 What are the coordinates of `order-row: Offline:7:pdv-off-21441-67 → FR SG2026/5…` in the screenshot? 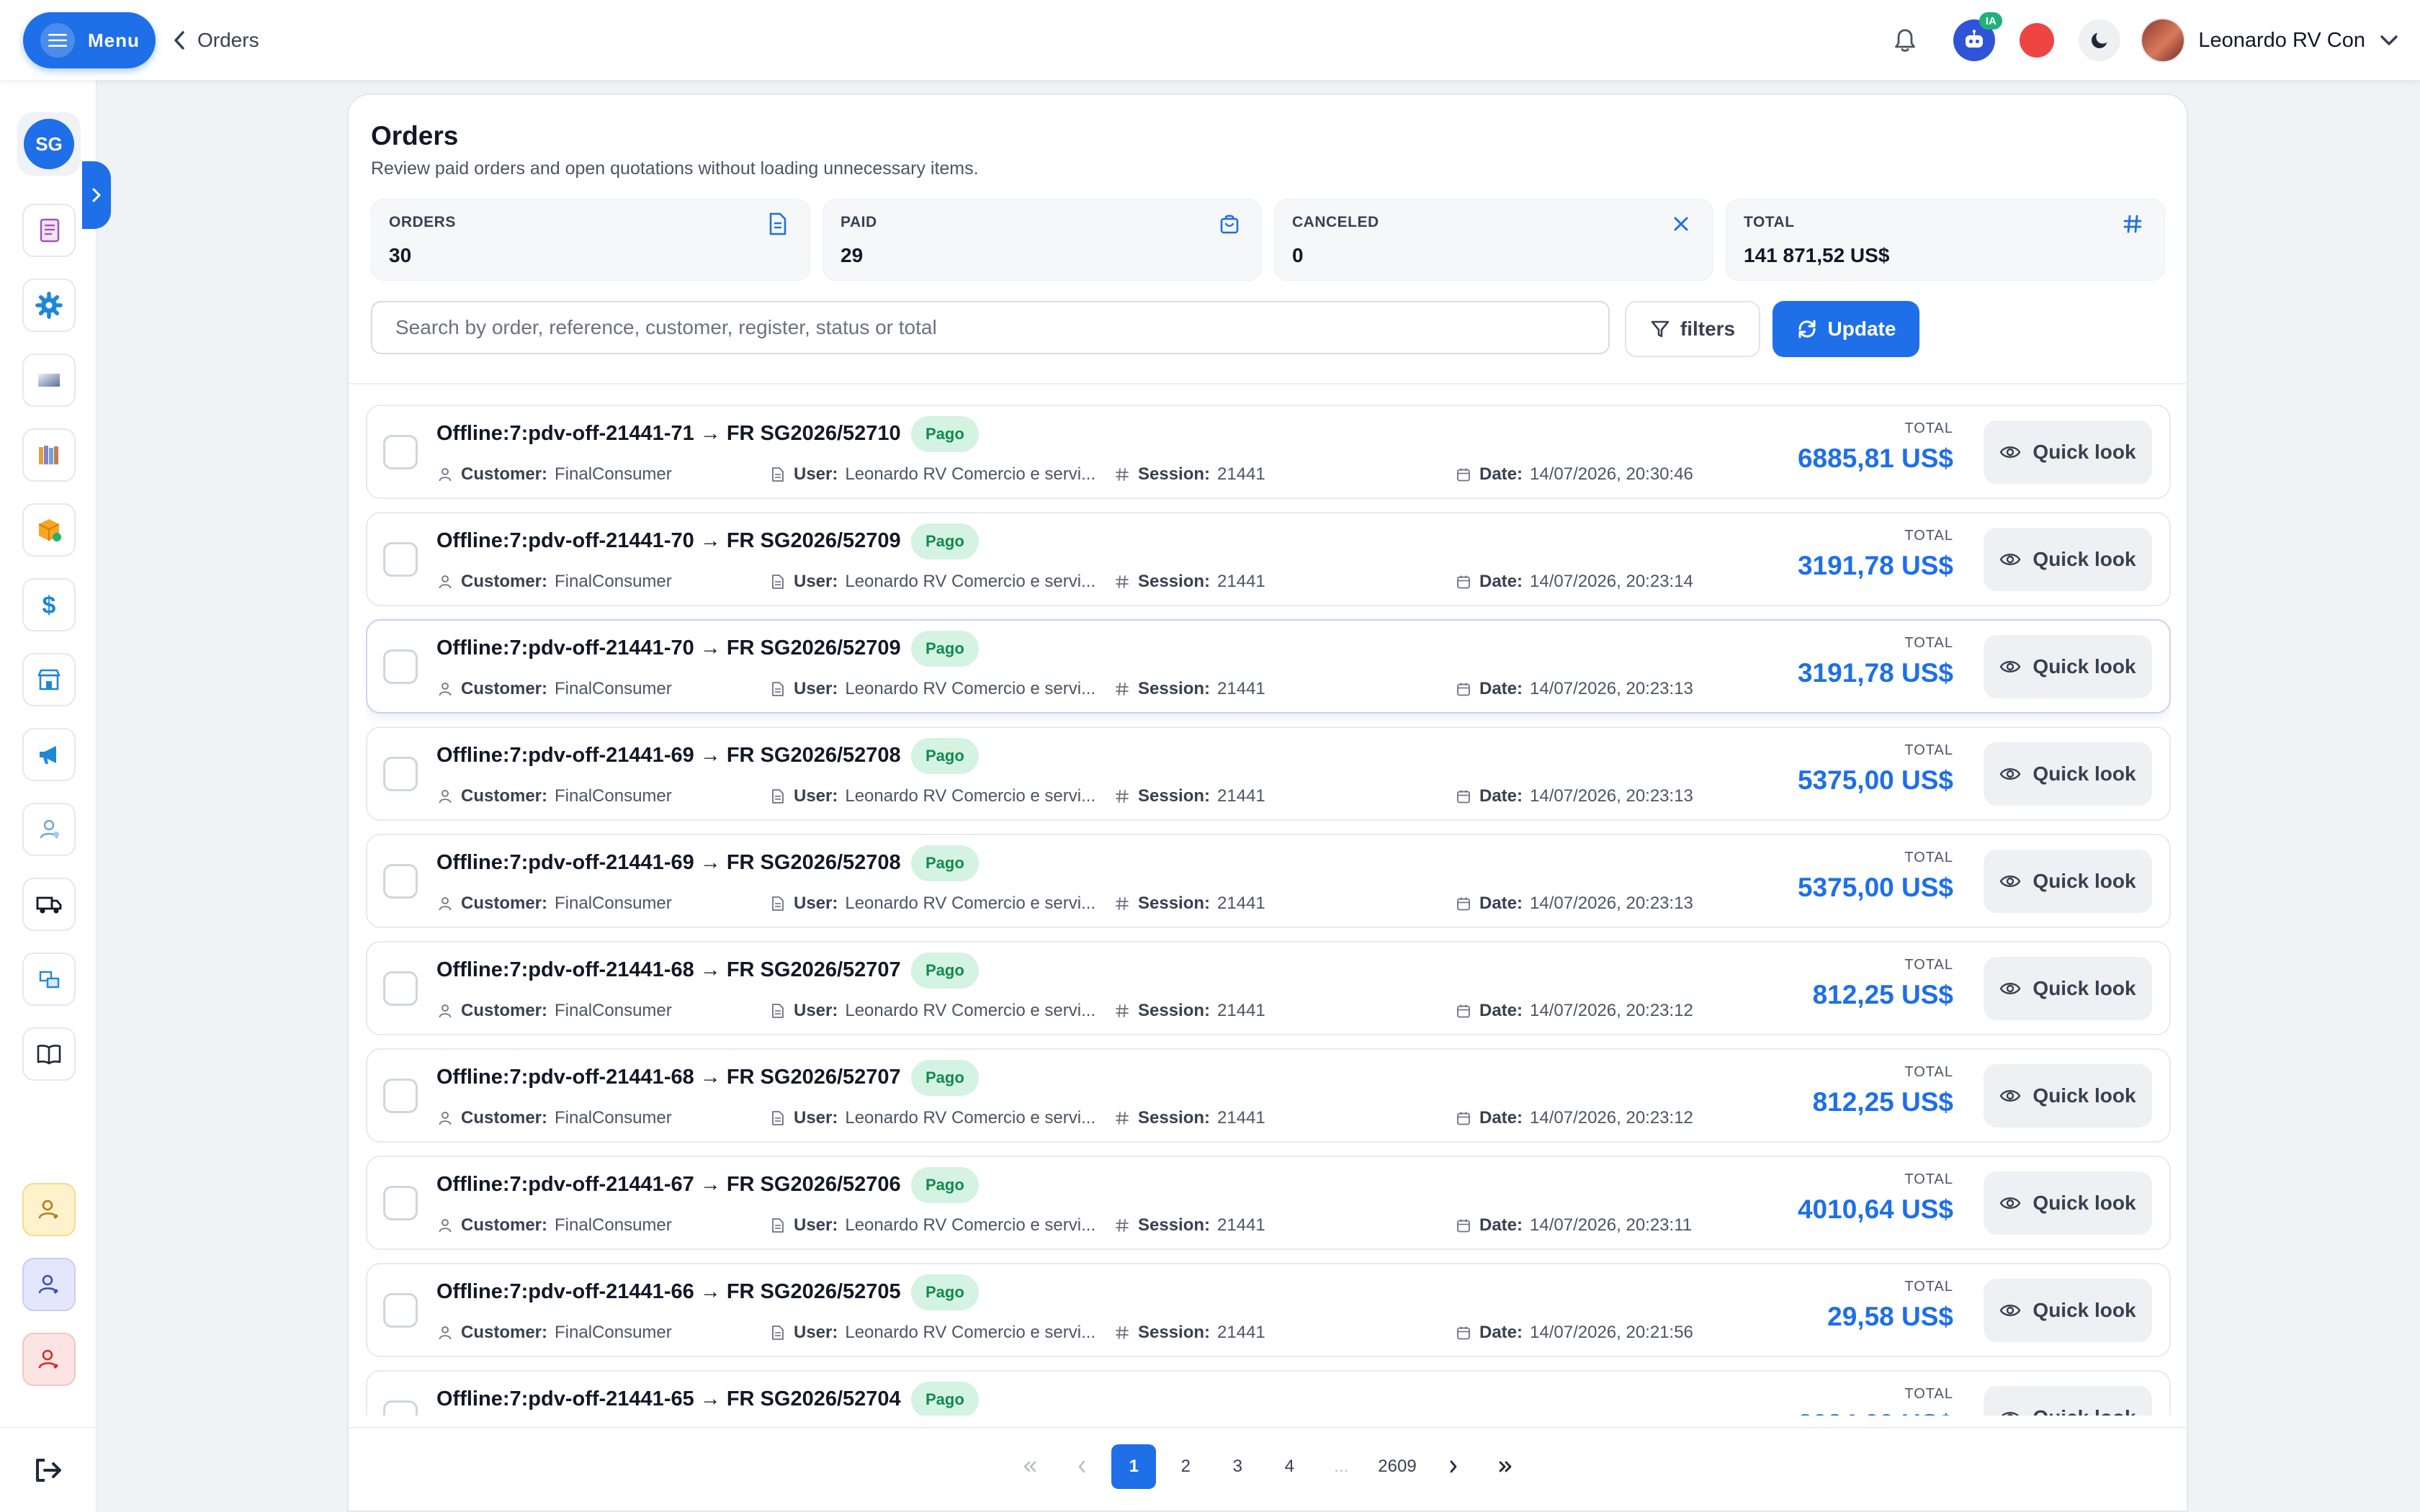 It's located at (1268, 1203).